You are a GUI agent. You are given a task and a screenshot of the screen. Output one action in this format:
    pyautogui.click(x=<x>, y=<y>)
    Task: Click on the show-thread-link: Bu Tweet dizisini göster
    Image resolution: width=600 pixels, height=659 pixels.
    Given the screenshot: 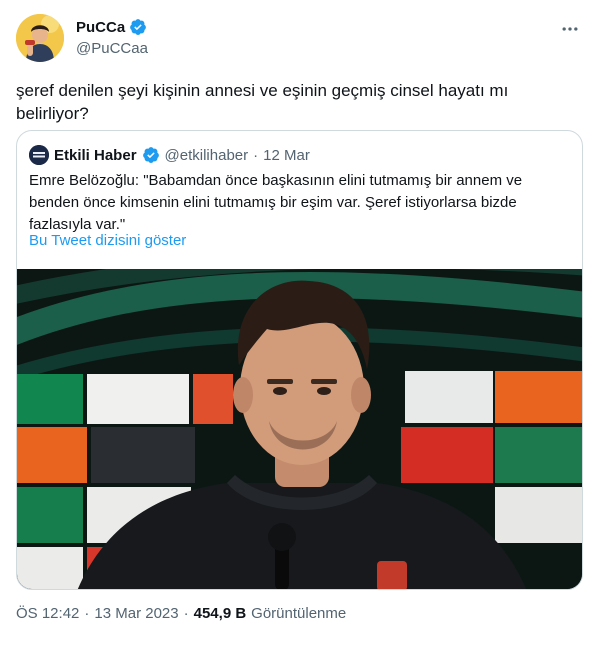 What is the action you would take?
    pyautogui.click(x=107, y=240)
    